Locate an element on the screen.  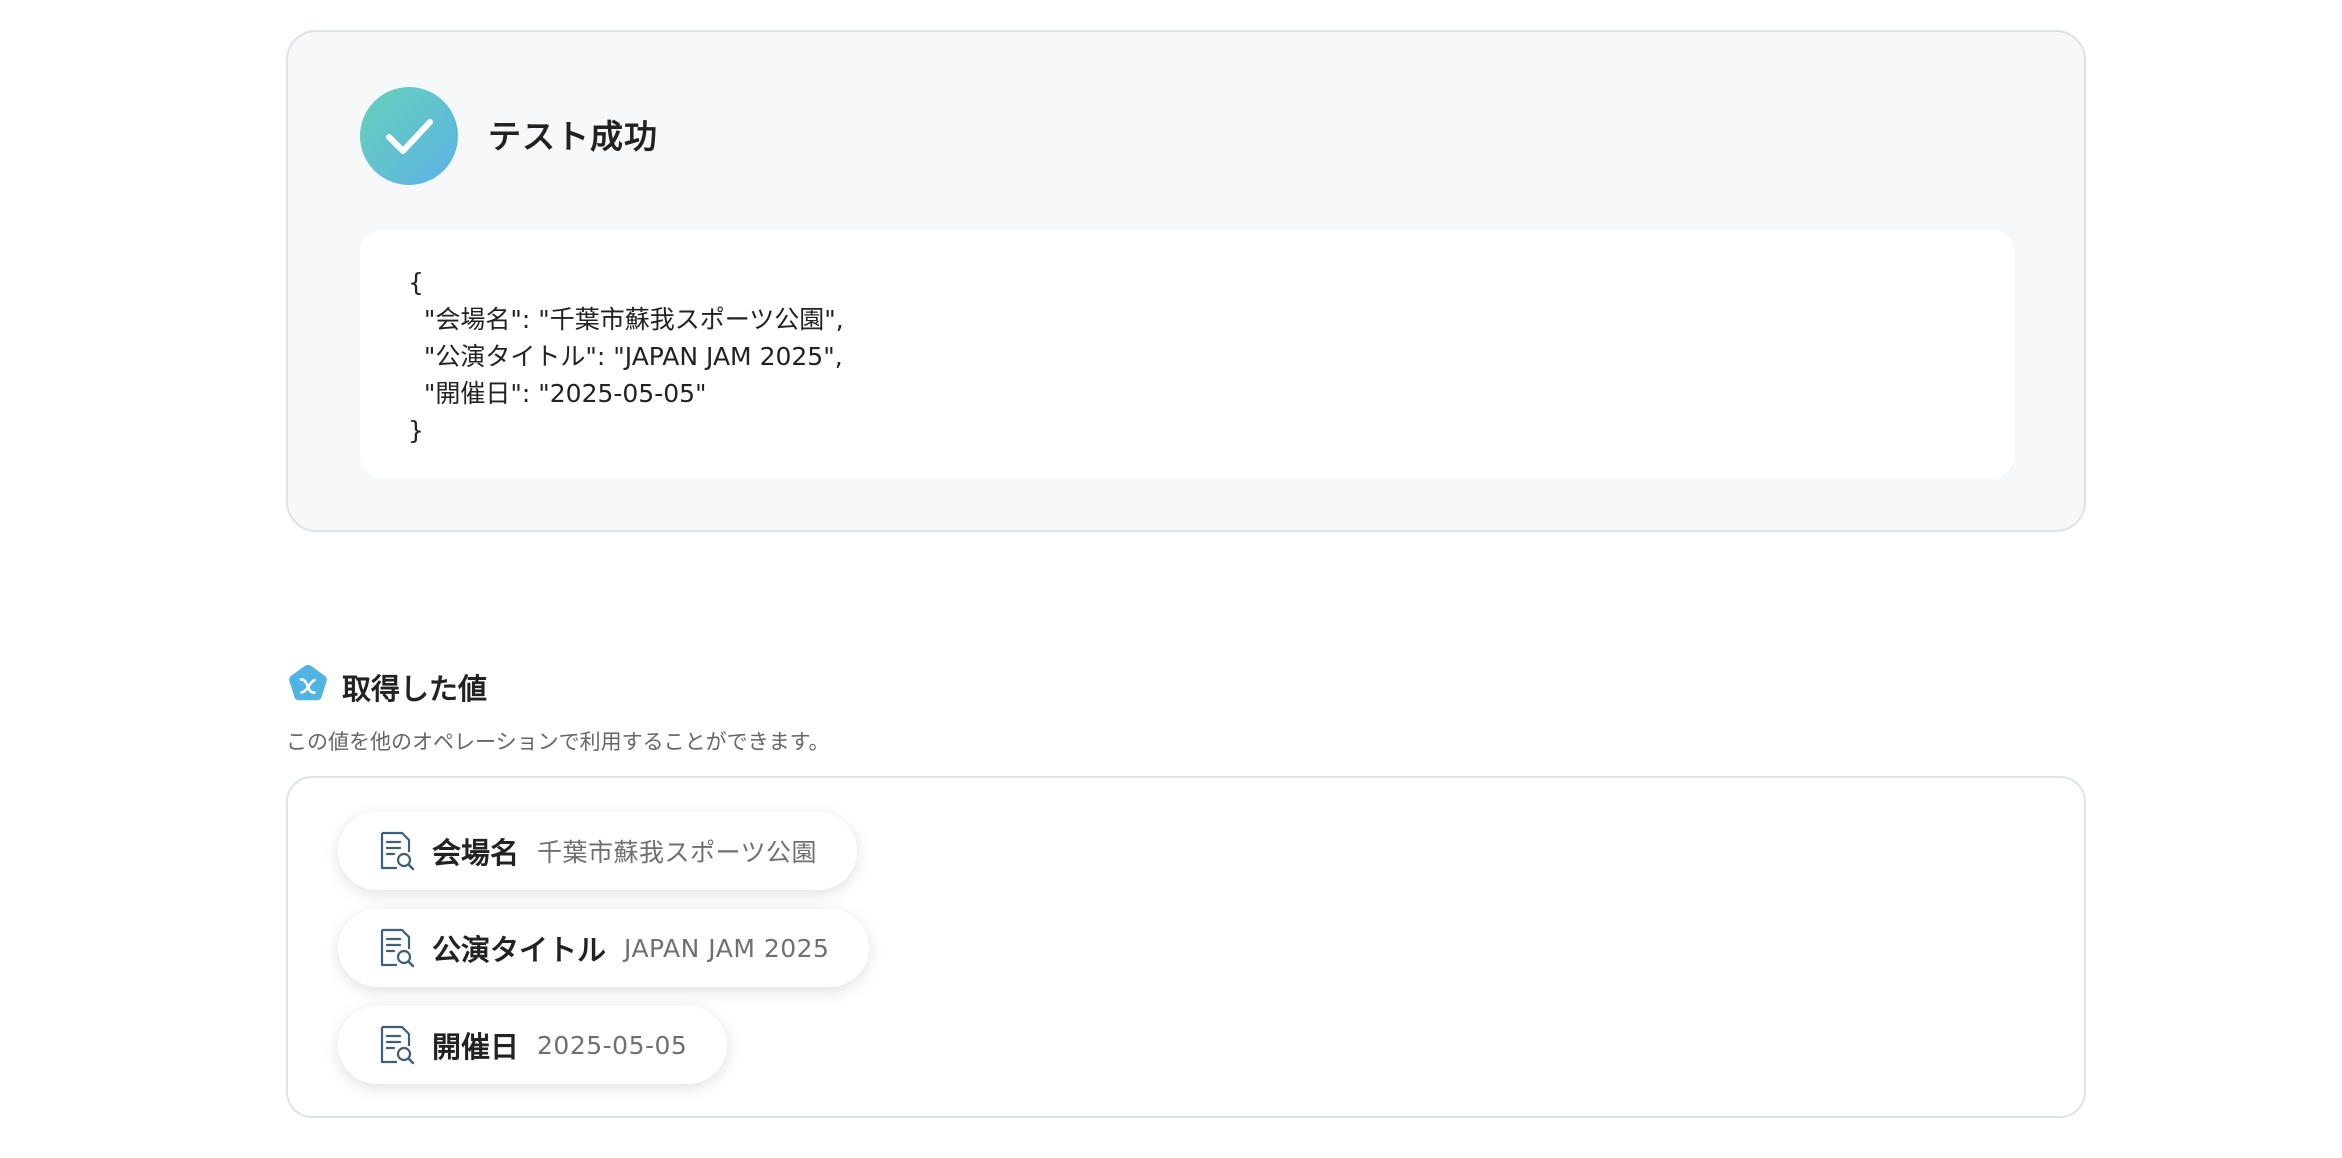
json-line: { is located at coordinates (416, 282).